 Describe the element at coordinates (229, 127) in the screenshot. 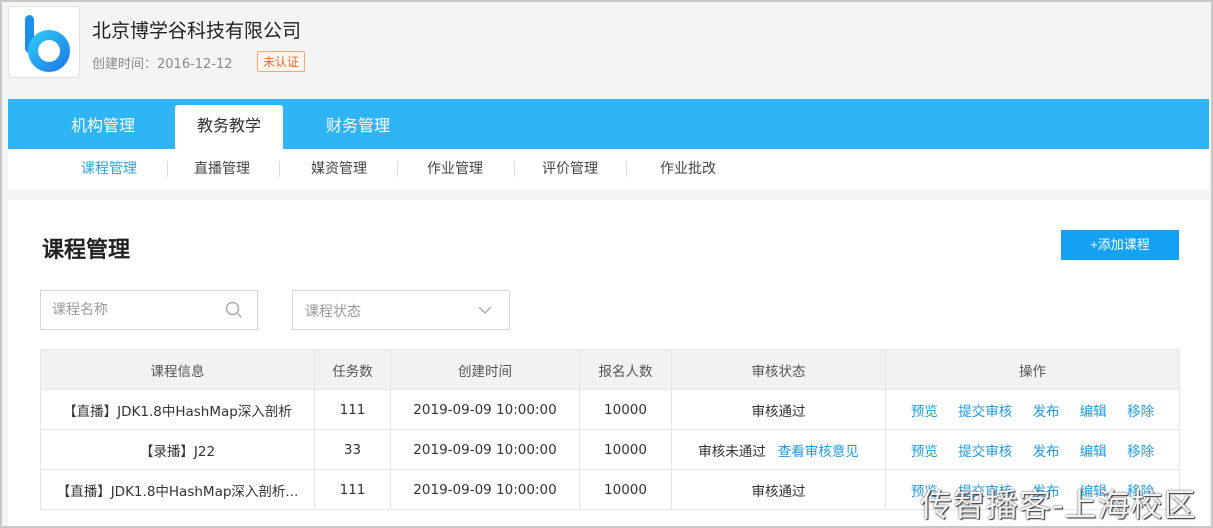

I see `tab-teaching: 教务教学` at that location.